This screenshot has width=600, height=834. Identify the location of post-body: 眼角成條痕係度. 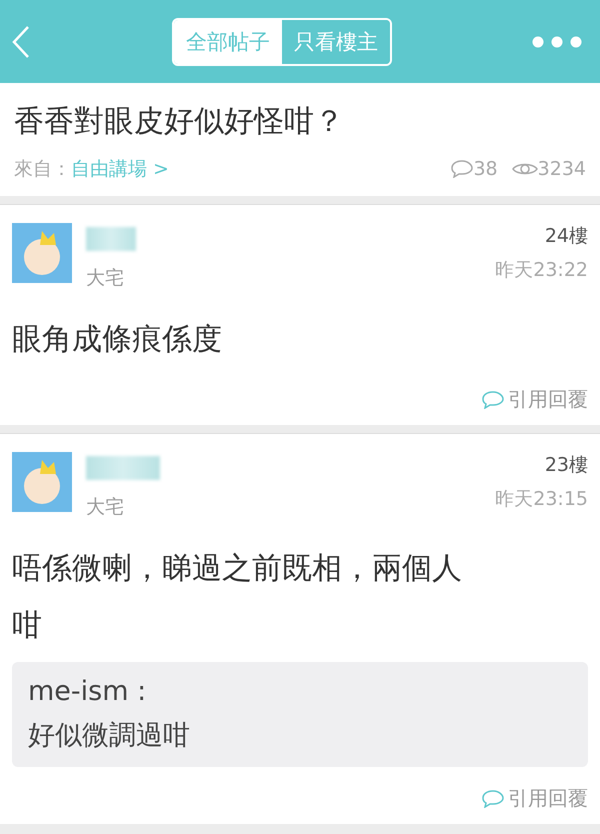
(117, 340).